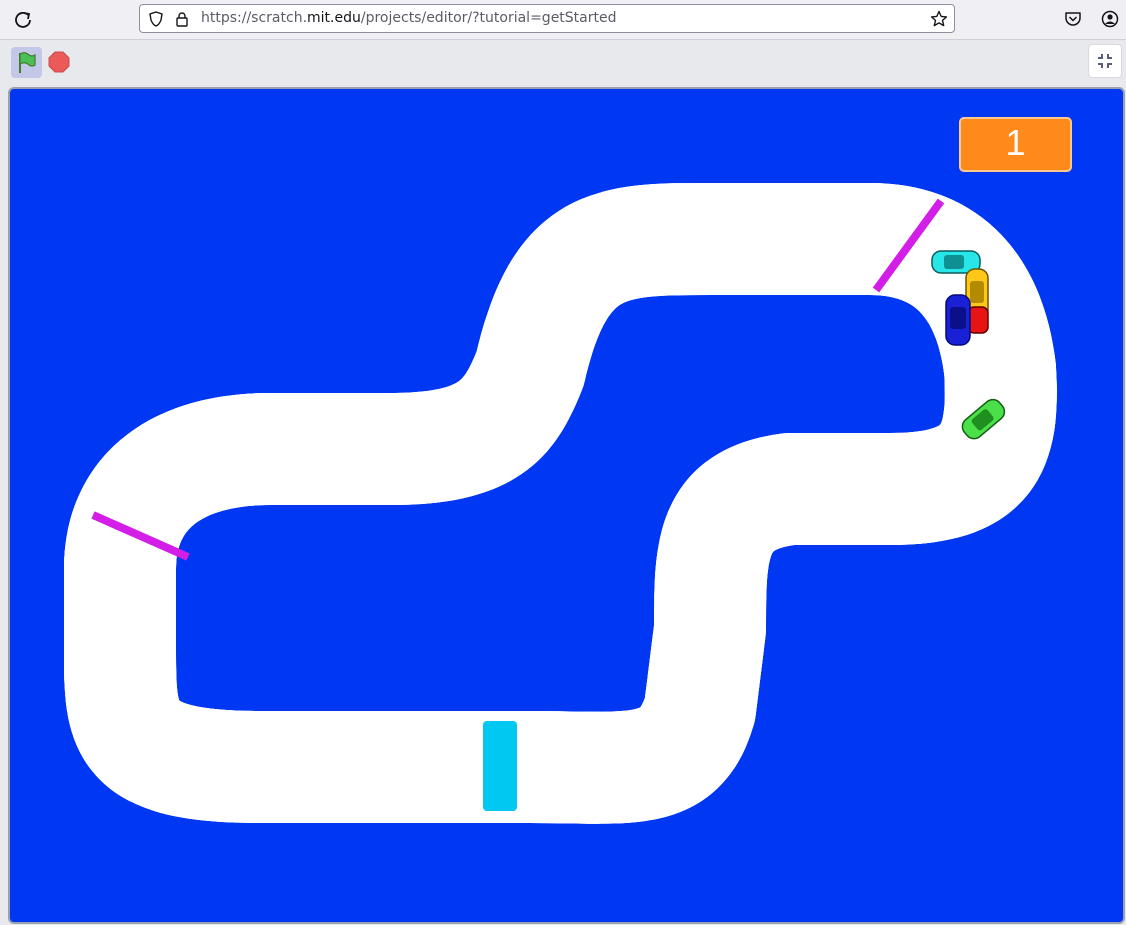  I want to click on finish-line, so click(500, 766).